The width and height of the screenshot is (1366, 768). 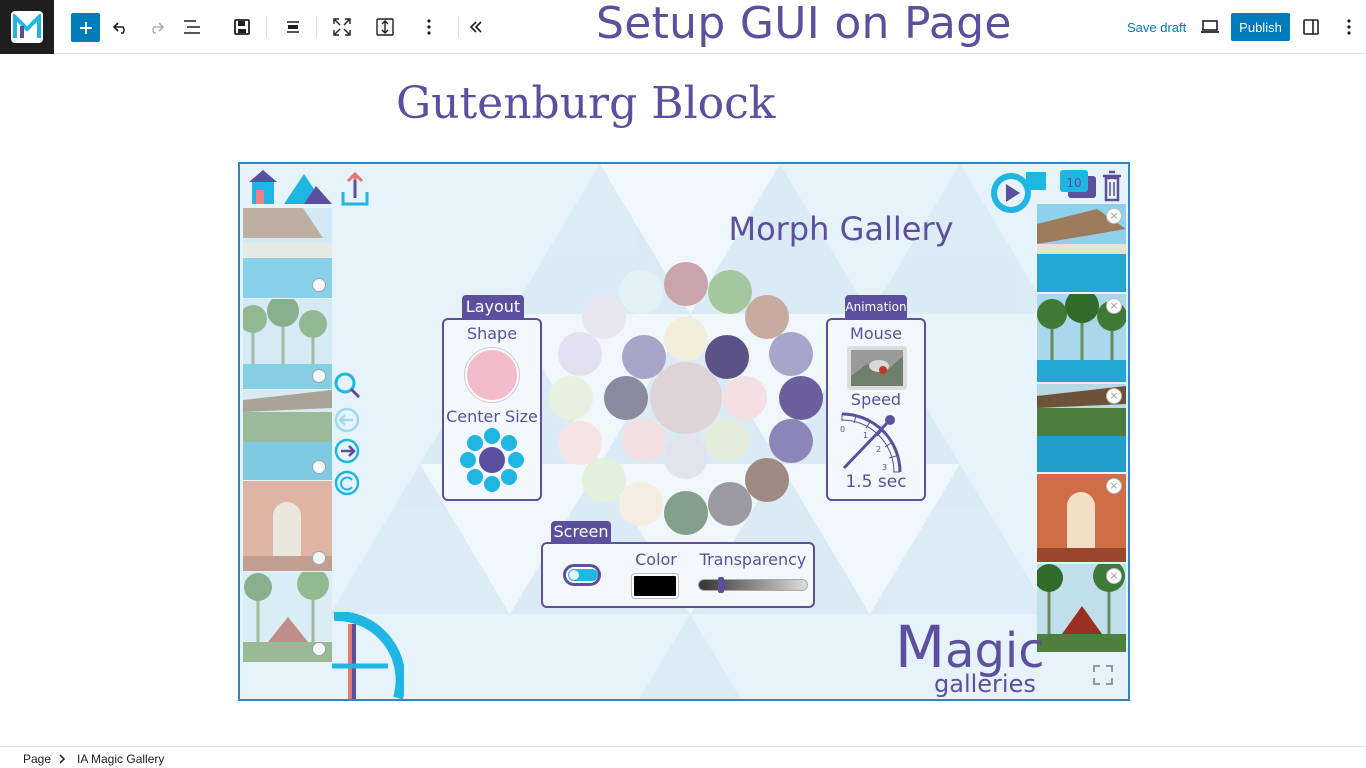 I want to click on dial-tick-1: 1, so click(x=865, y=435).